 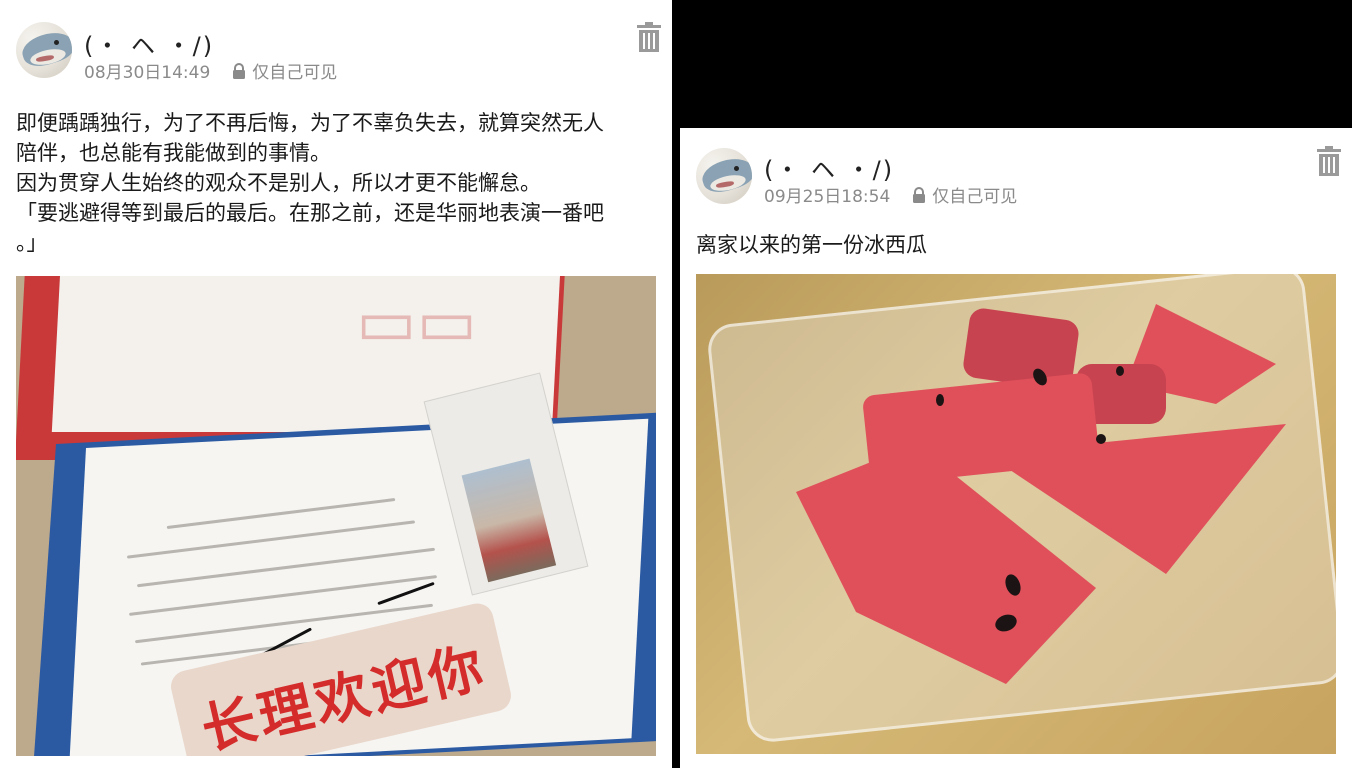 I want to click on post-text: 离家以来的第一份冰西瓜, so click(x=811, y=245).